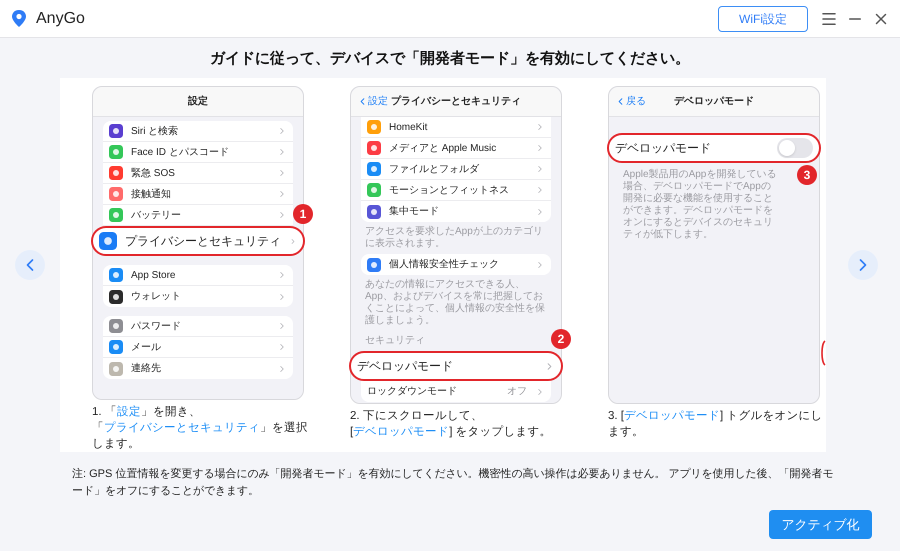 This screenshot has height=551, width=900. I want to click on setting-label: ファイルとフォルダ, so click(434, 169).